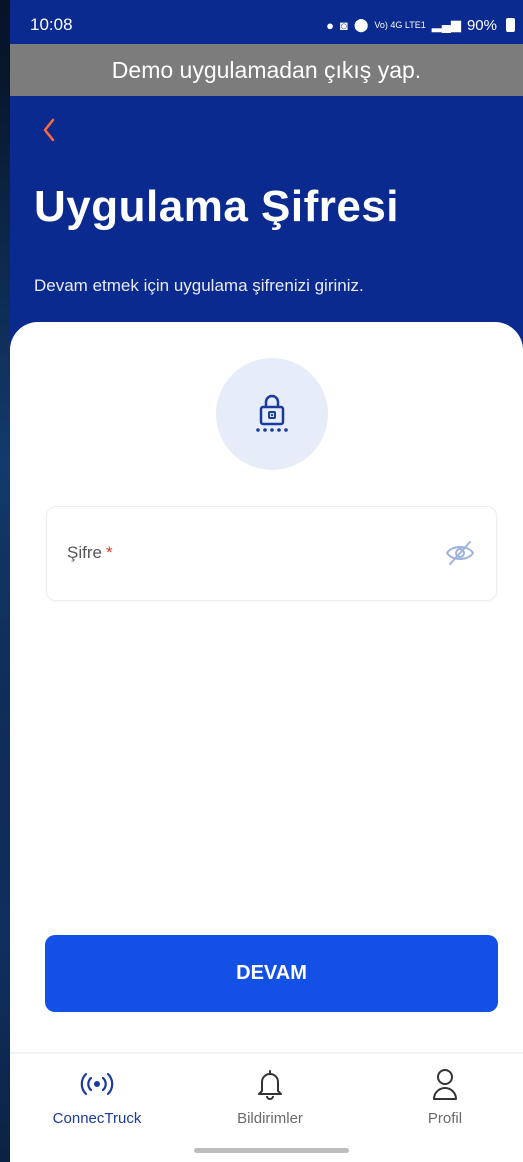 The image size is (523, 1162). I want to click on bell-svg, so click(270, 1085).